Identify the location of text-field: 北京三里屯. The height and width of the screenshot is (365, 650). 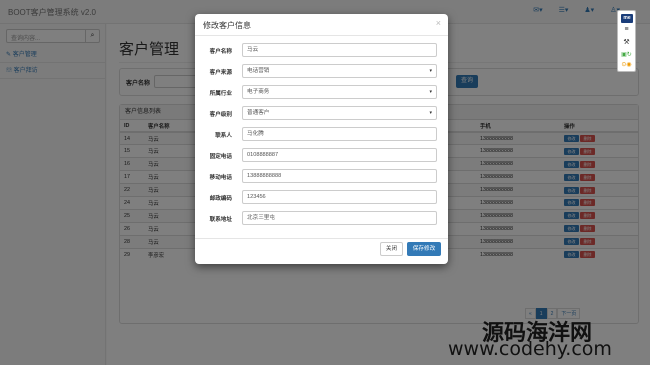
(339, 218).